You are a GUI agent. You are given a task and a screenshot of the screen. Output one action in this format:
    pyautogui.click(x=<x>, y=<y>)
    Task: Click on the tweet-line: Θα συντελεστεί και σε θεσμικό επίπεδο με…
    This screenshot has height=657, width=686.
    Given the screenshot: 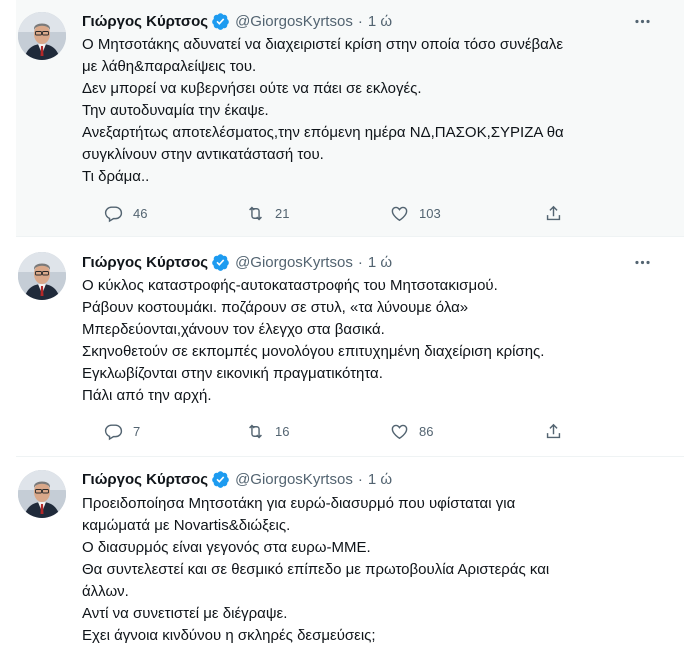 What is the action you would take?
    pyautogui.click(x=316, y=569)
    